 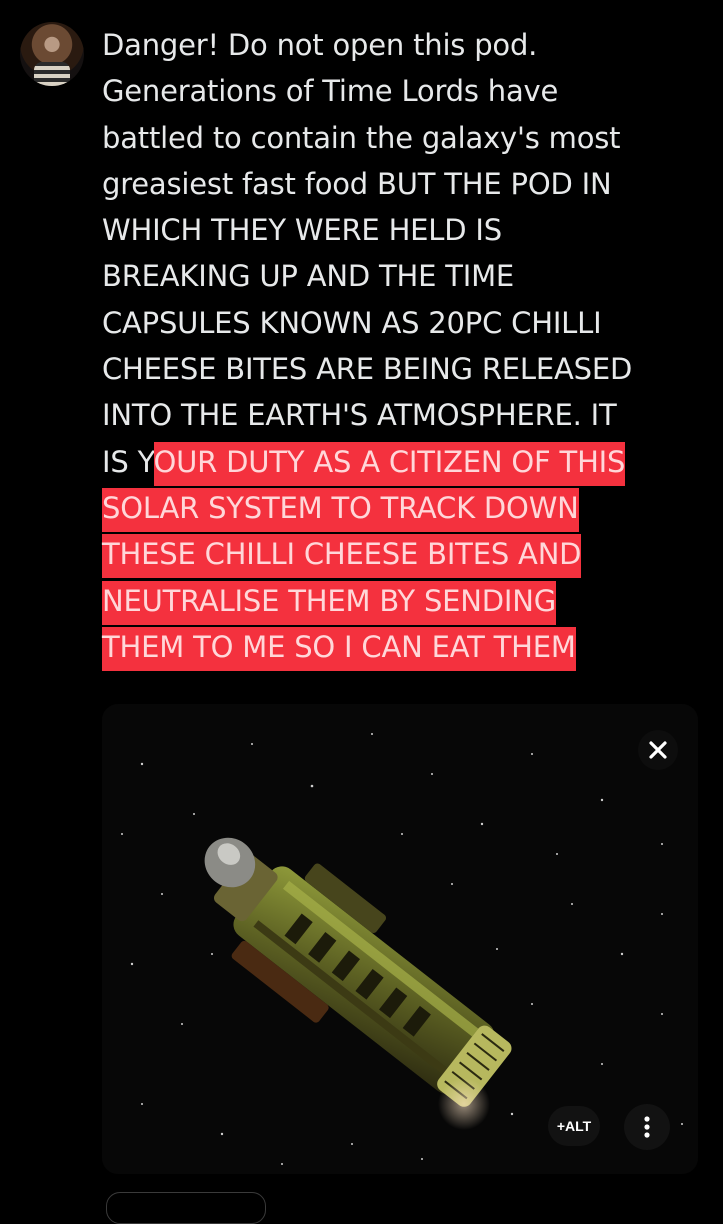 I want to click on bottom-action-pill, so click(x=186, y=1208).